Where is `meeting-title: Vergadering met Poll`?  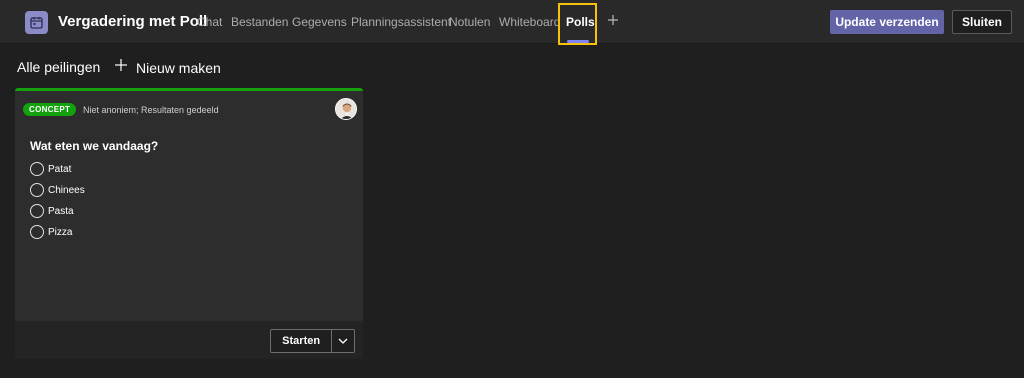
meeting-title: Vergadering met Poll is located at coordinates (133, 21).